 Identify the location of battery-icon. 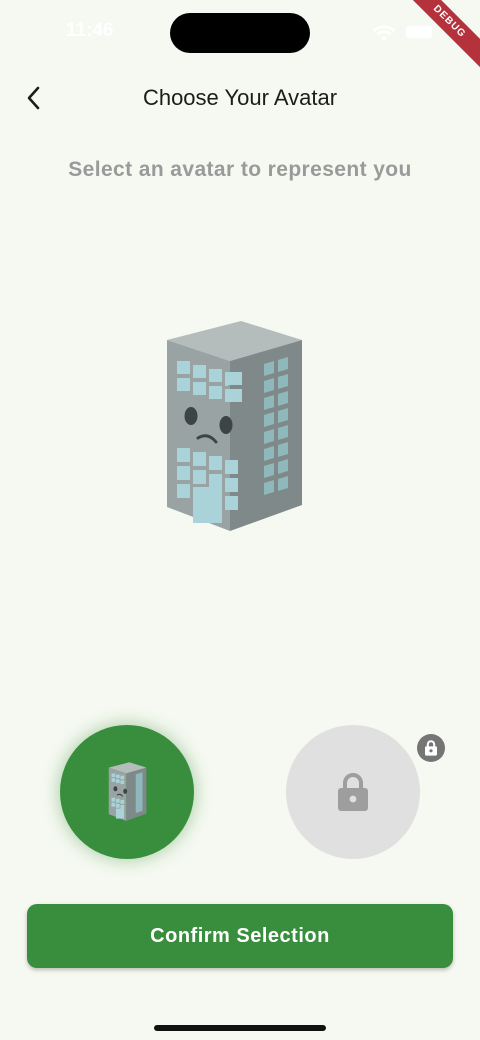
(419, 32).